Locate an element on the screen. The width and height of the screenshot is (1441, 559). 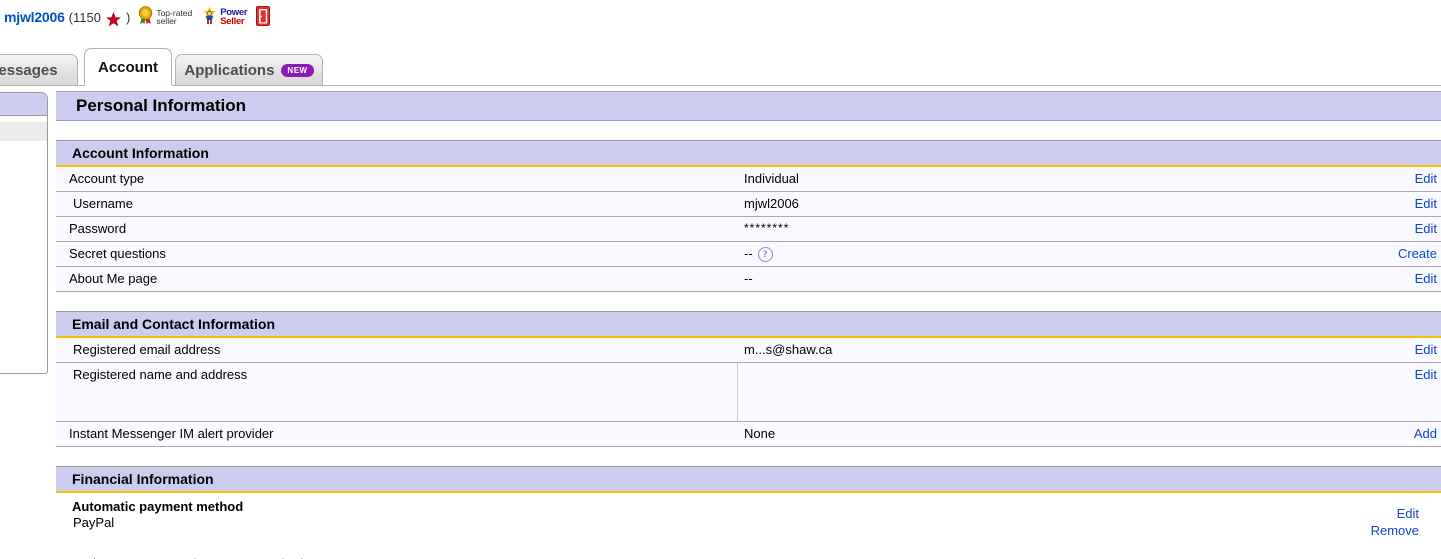
sidebar-header is located at coordinates (23, 104).